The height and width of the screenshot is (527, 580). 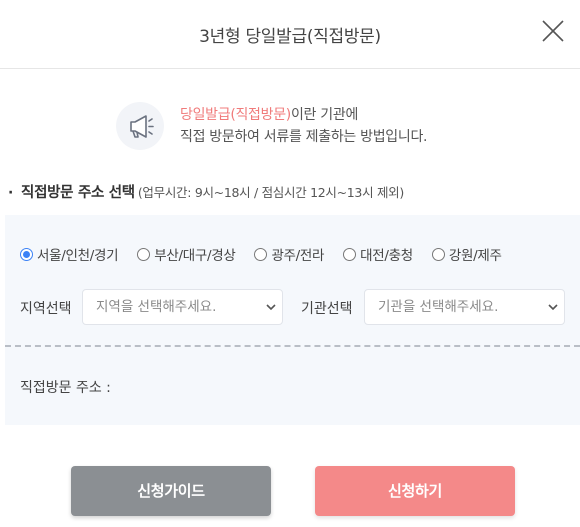 I want to click on region-select-label: 지역선택, so click(x=46, y=309).